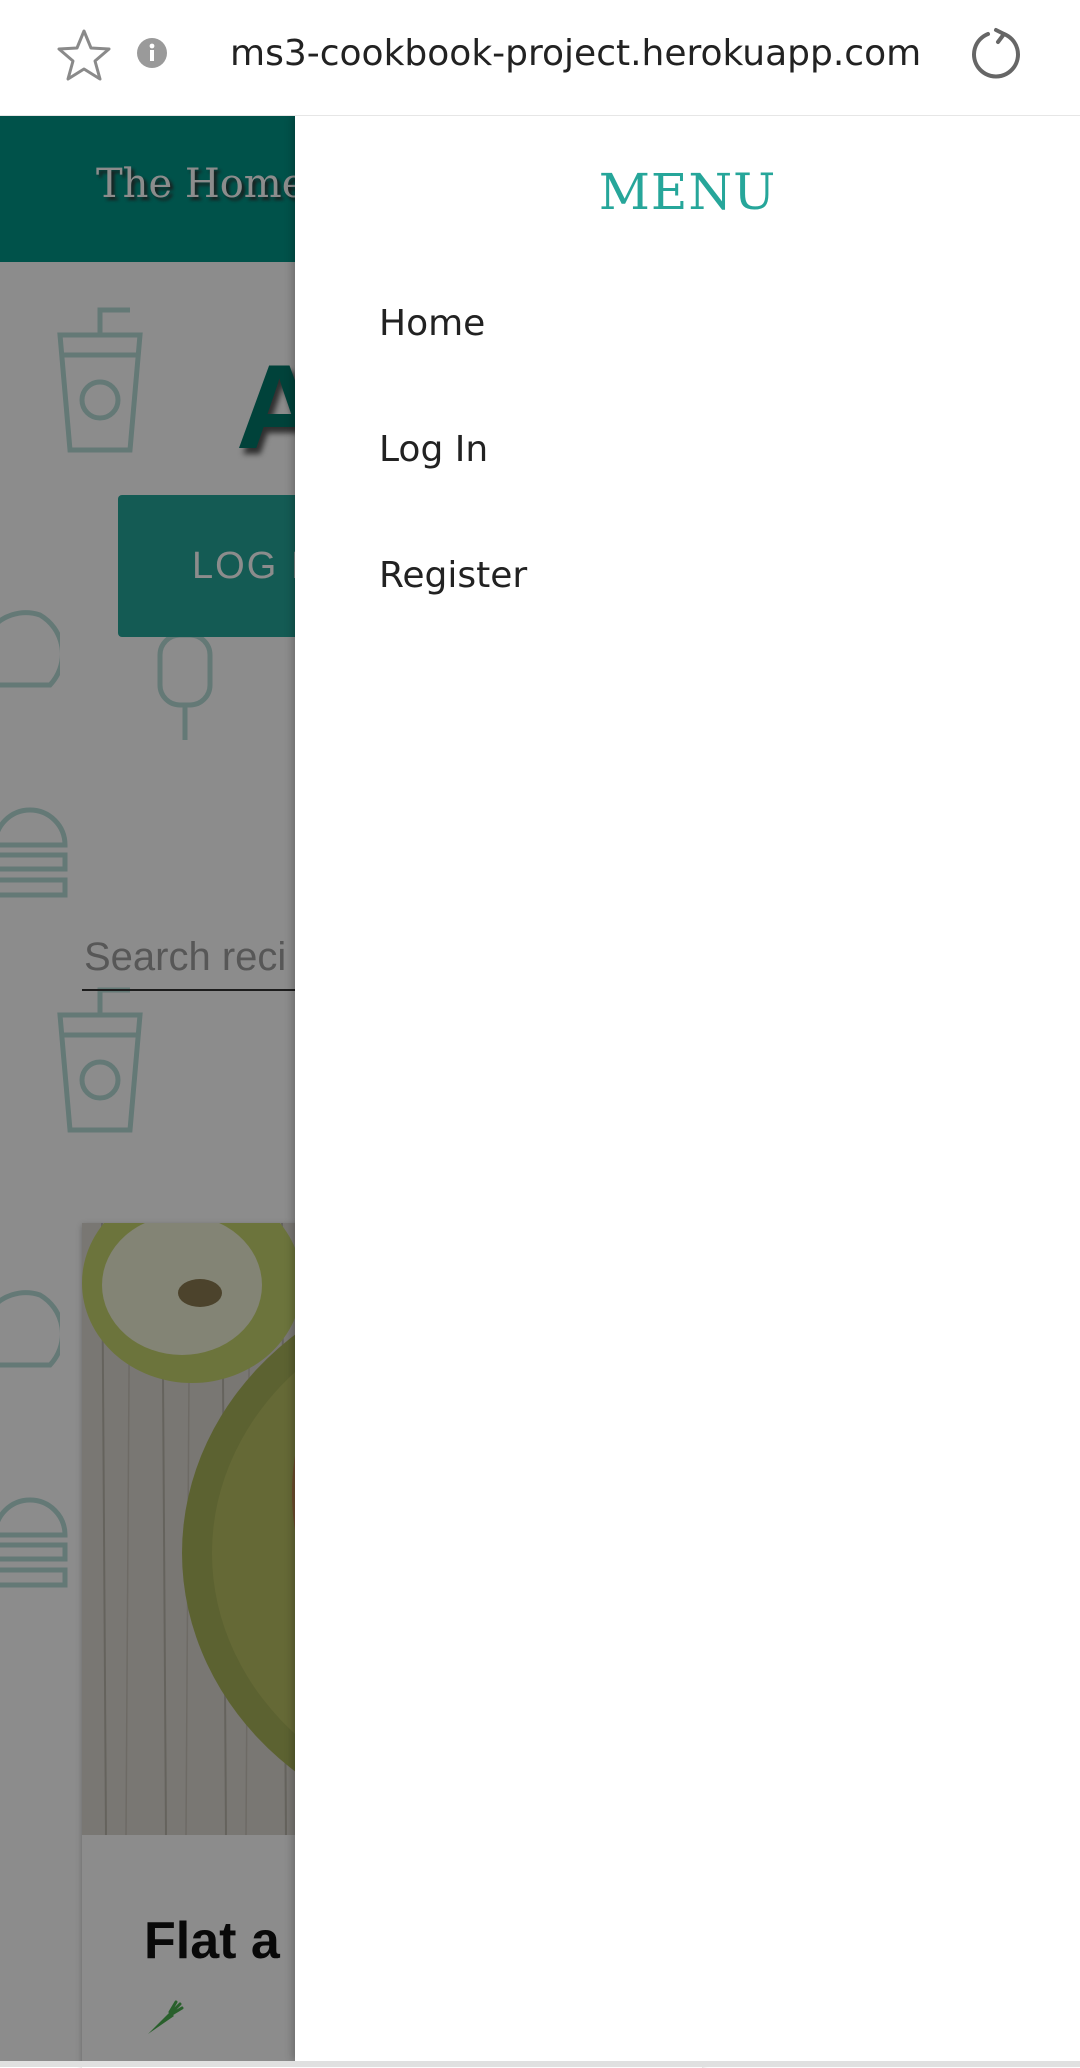 Image resolution: width=1080 pixels, height=2068 pixels. Describe the element at coordinates (432, 323) in the screenshot. I see `menu-item-home: Home` at that location.